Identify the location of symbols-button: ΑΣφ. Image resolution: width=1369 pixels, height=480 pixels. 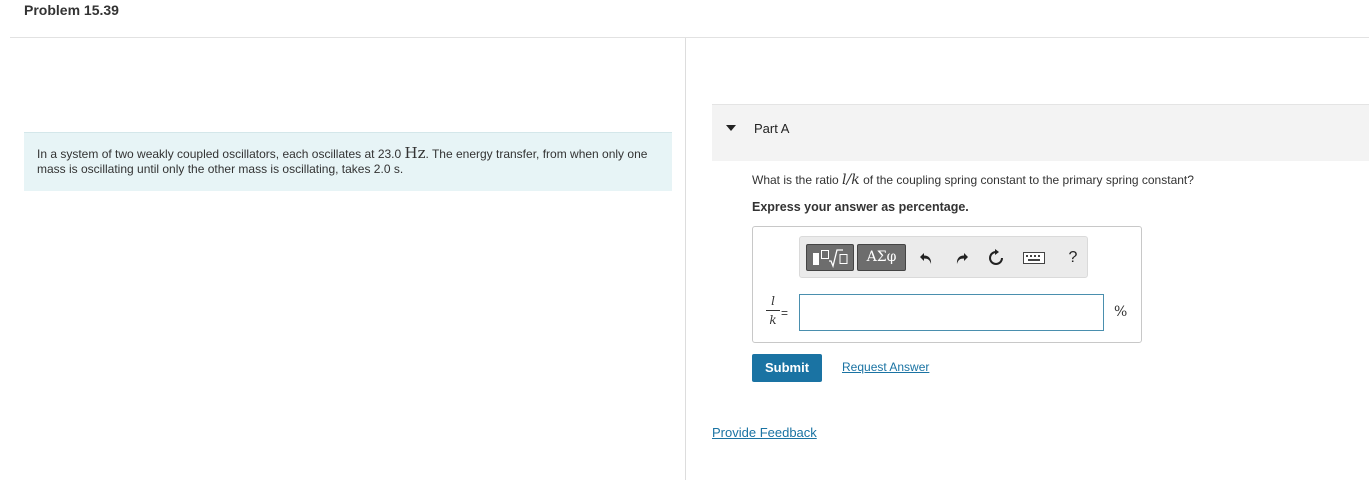
(881, 257).